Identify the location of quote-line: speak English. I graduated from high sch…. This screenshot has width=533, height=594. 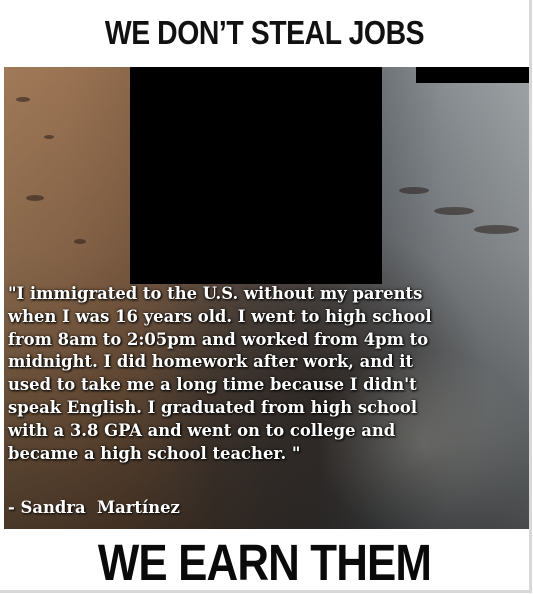
(213, 407).